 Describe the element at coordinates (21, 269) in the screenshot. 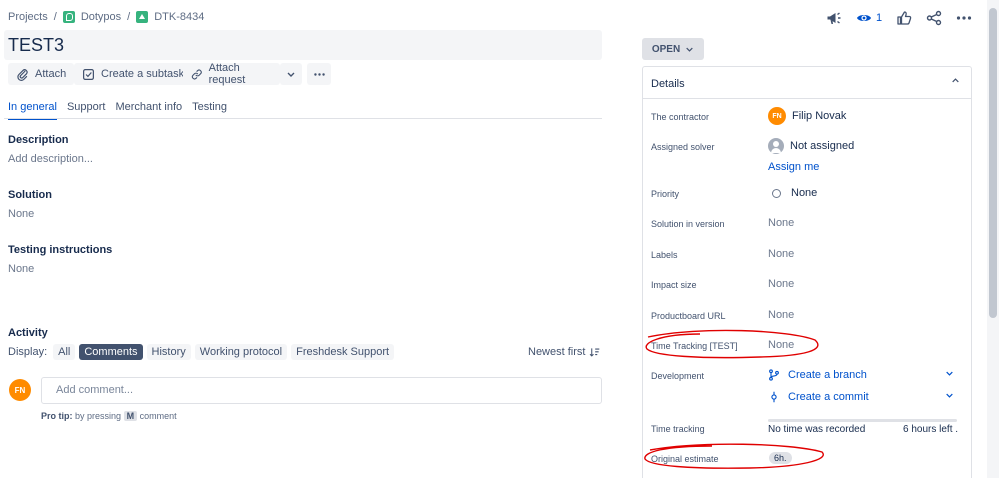

I see `testing-instructions-field: None` at that location.